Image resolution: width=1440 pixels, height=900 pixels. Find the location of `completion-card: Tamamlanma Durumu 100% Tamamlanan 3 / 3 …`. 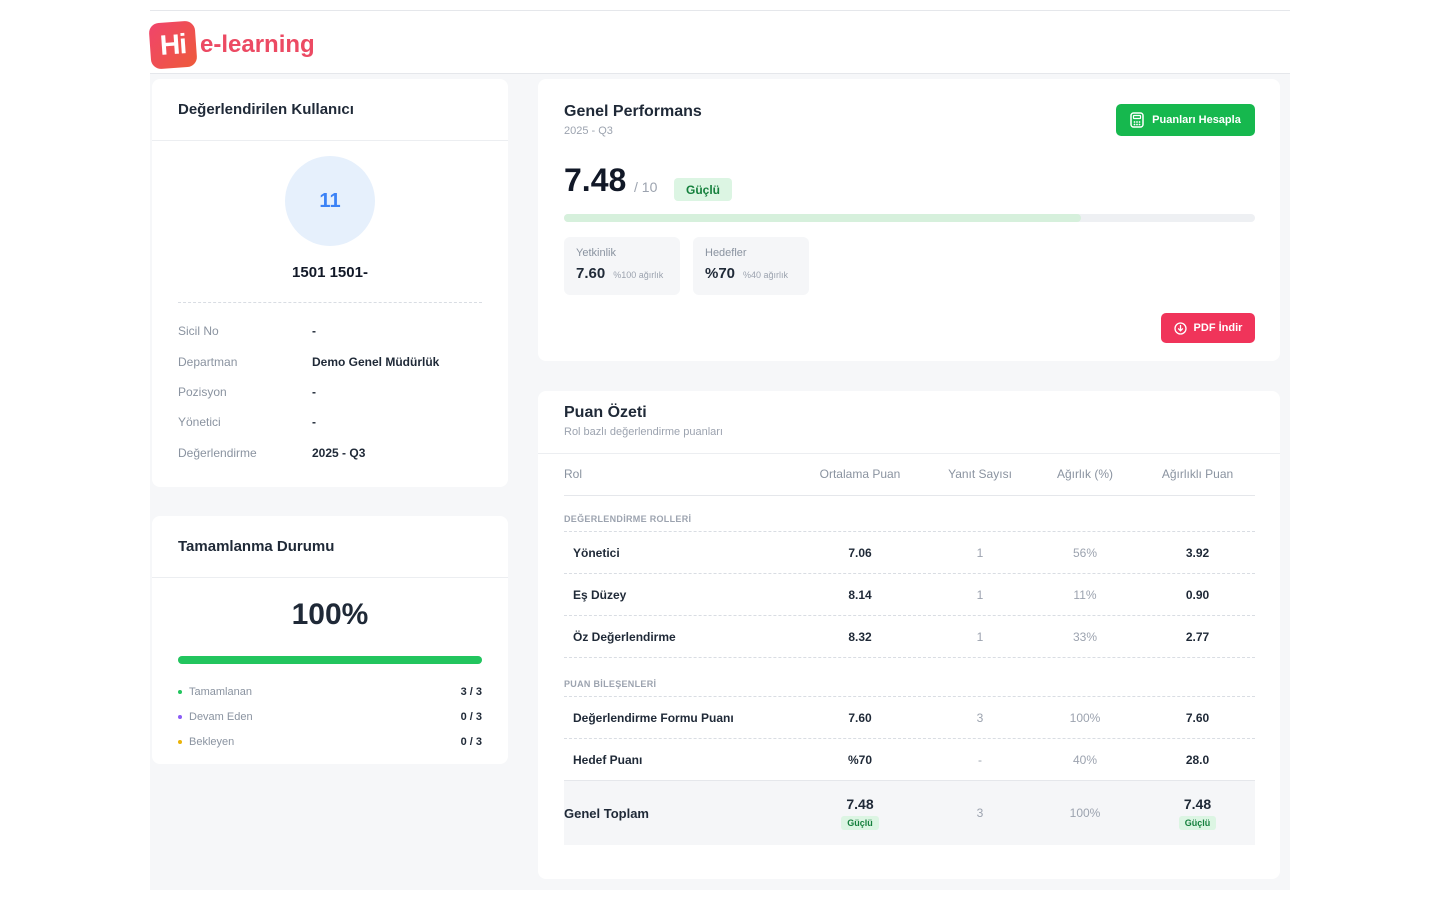

completion-card: Tamamlanma Durumu 100% Tamamlanan 3 / 3 … is located at coordinates (330, 640).